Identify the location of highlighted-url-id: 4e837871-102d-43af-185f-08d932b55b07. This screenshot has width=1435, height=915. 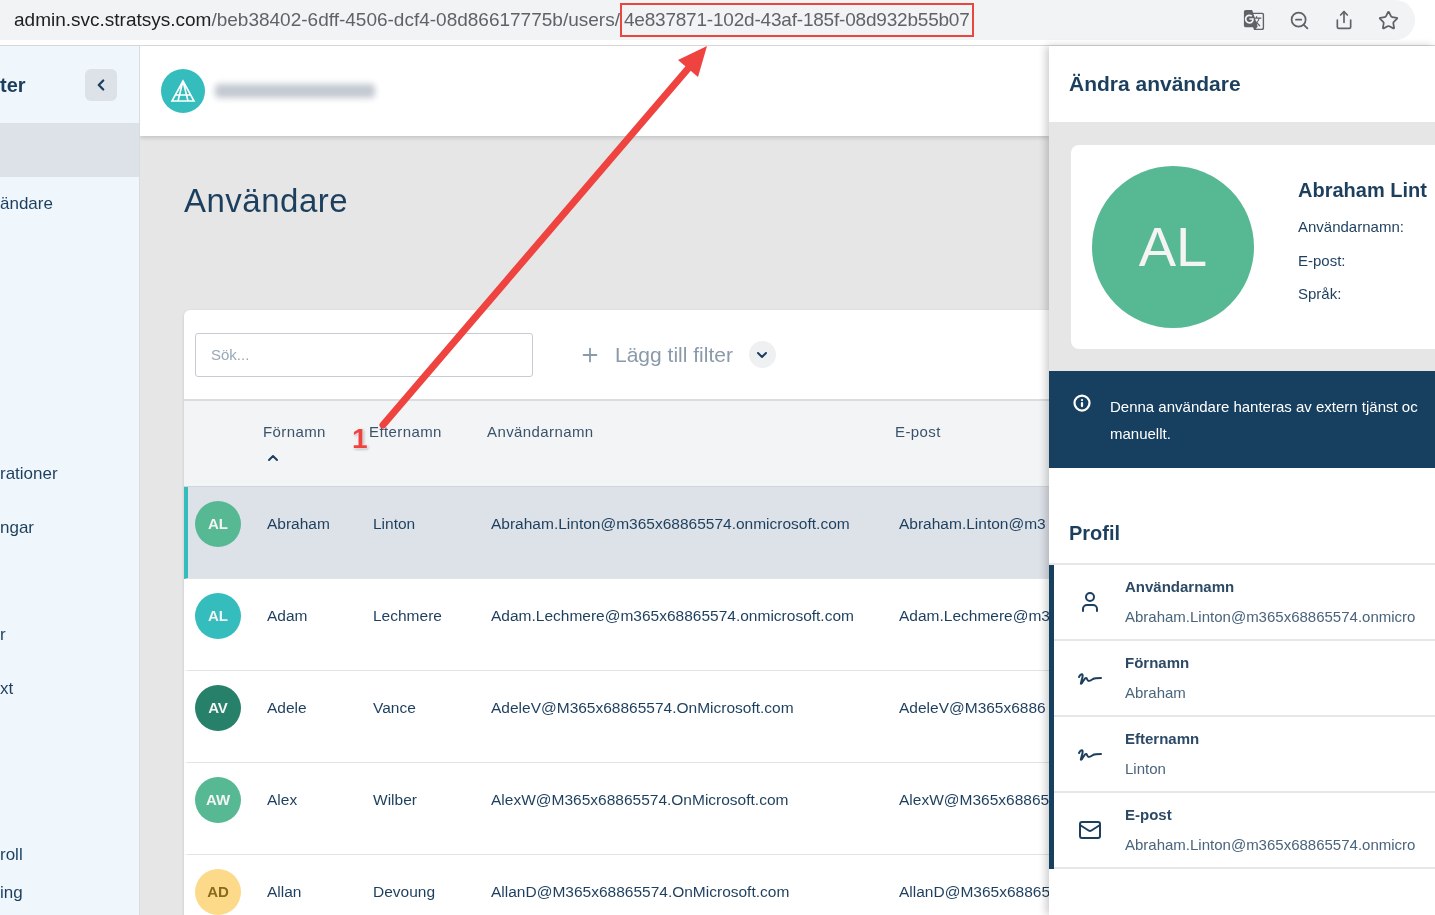
(796, 20).